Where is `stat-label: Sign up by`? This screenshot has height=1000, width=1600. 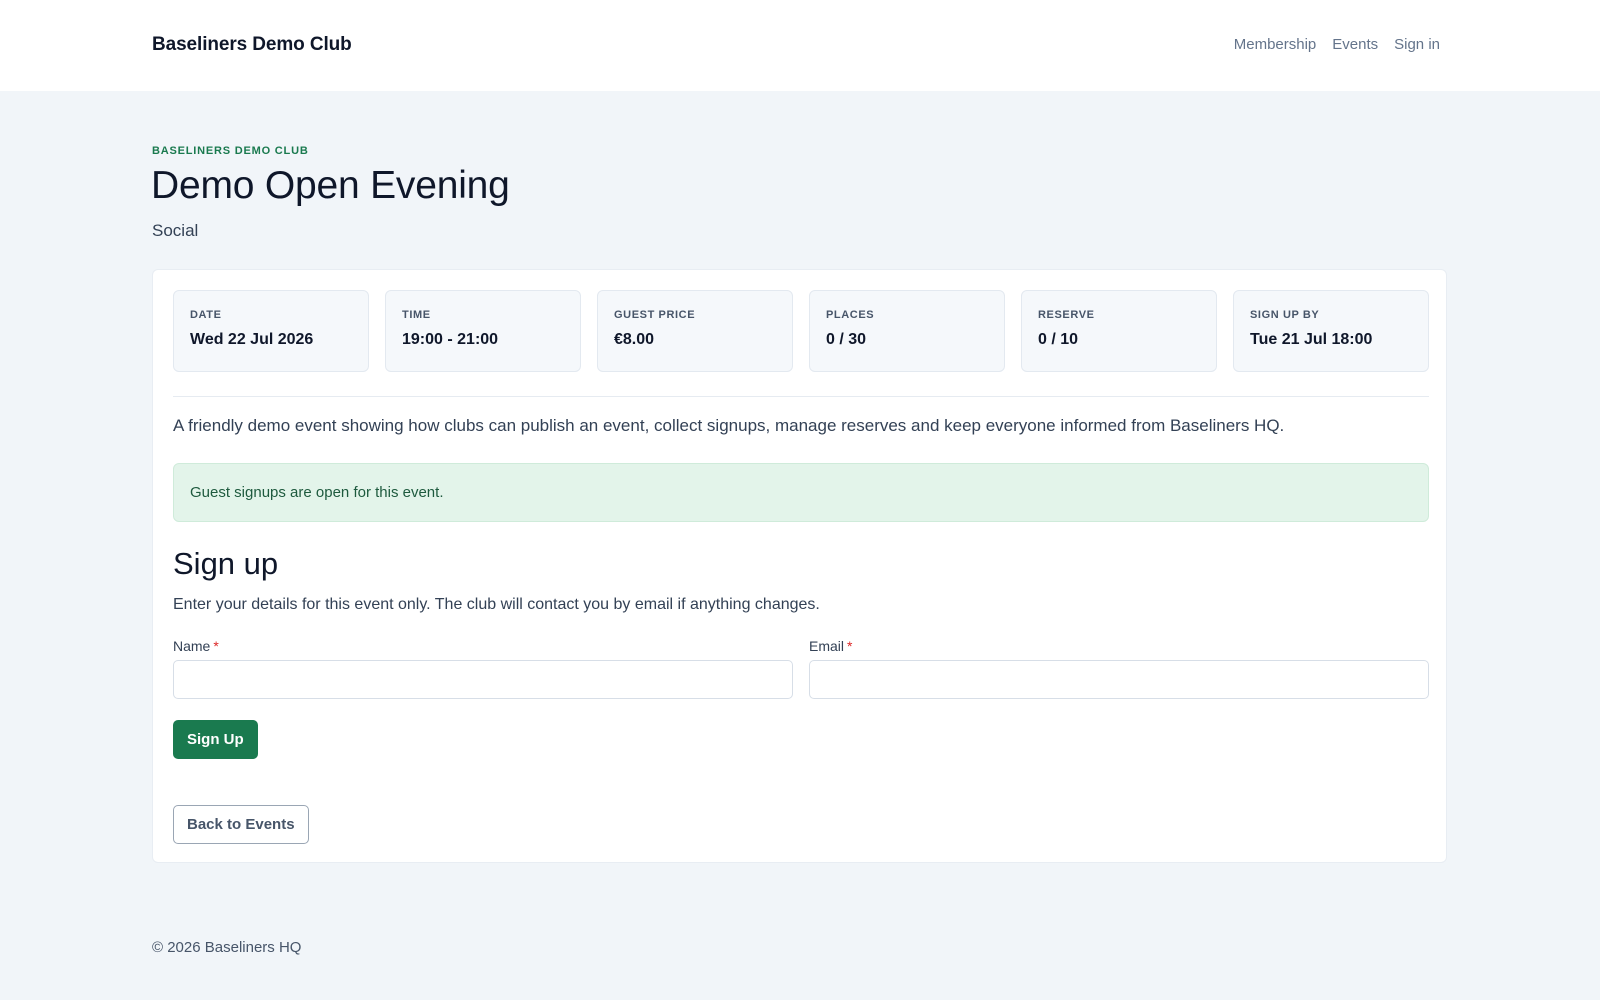 stat-label: Sign up by is located at coordinates (1285, 315).